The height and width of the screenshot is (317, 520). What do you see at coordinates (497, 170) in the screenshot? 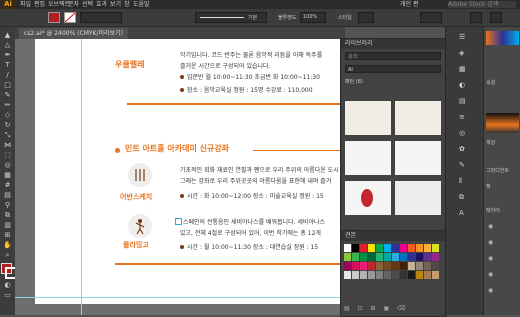
I see `panel-label-gradient: 그라디언트` at bounding box center [497, 170].